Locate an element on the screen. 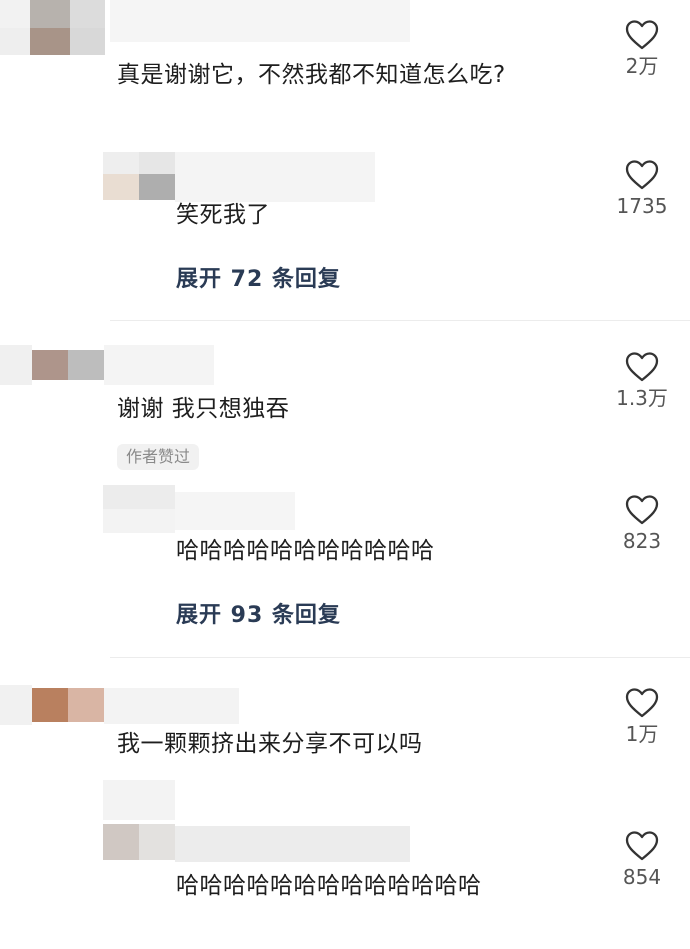  like-count: 854 is located at coordinates (642, 877).